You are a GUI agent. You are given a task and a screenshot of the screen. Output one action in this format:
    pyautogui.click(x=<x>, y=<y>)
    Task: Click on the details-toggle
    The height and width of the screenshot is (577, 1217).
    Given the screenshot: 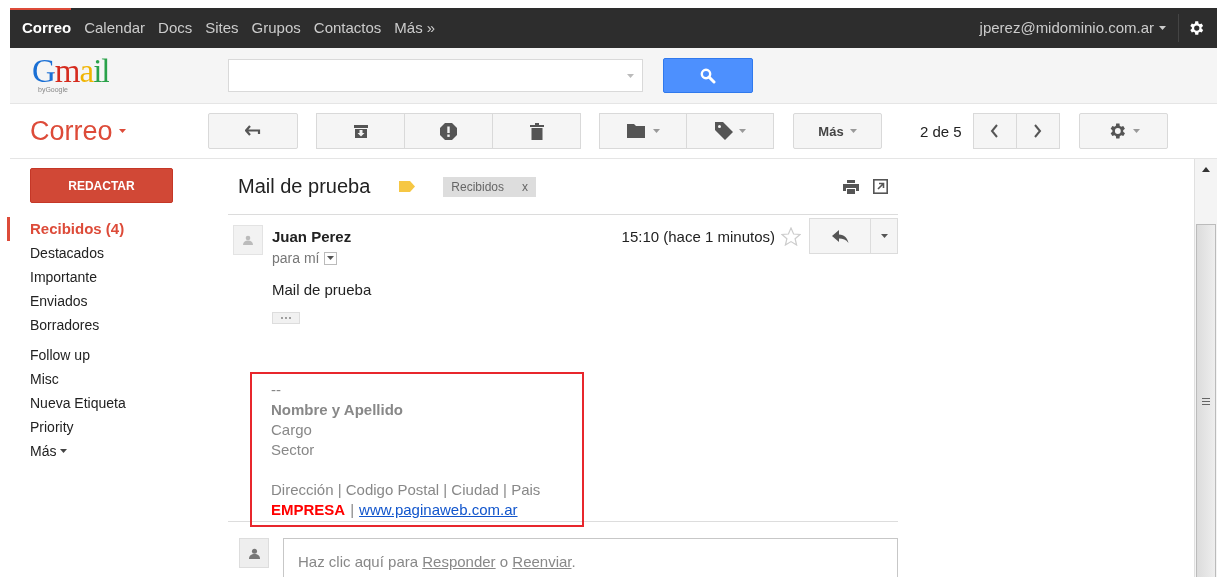 What is the action you would take?
    pyautogui.click(x=331, y=258)
    